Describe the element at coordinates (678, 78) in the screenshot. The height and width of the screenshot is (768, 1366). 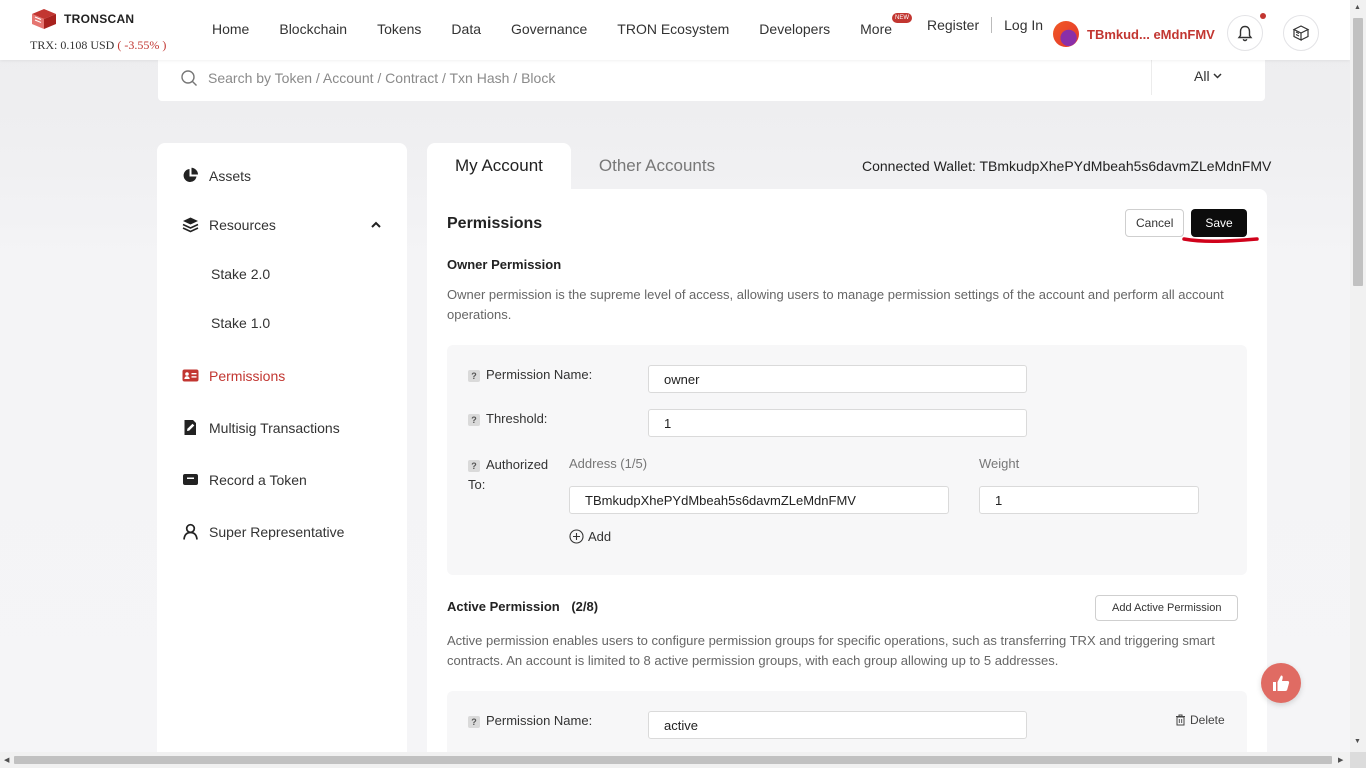
I see `search-input` at that location.